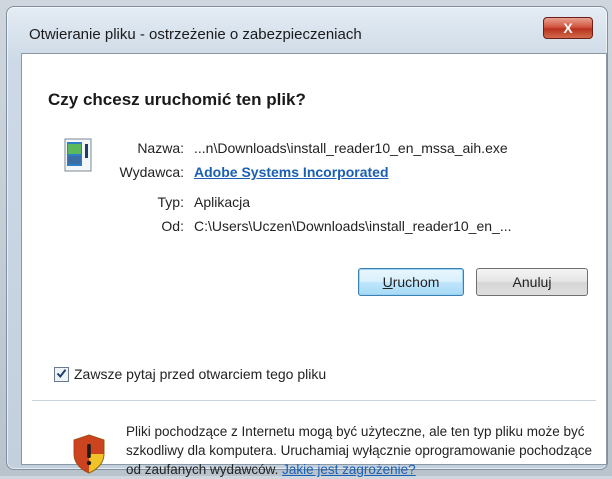 This screenshot has width=612, height=479. I want to click on cancel-button: Anuluj, so click(532, 282).